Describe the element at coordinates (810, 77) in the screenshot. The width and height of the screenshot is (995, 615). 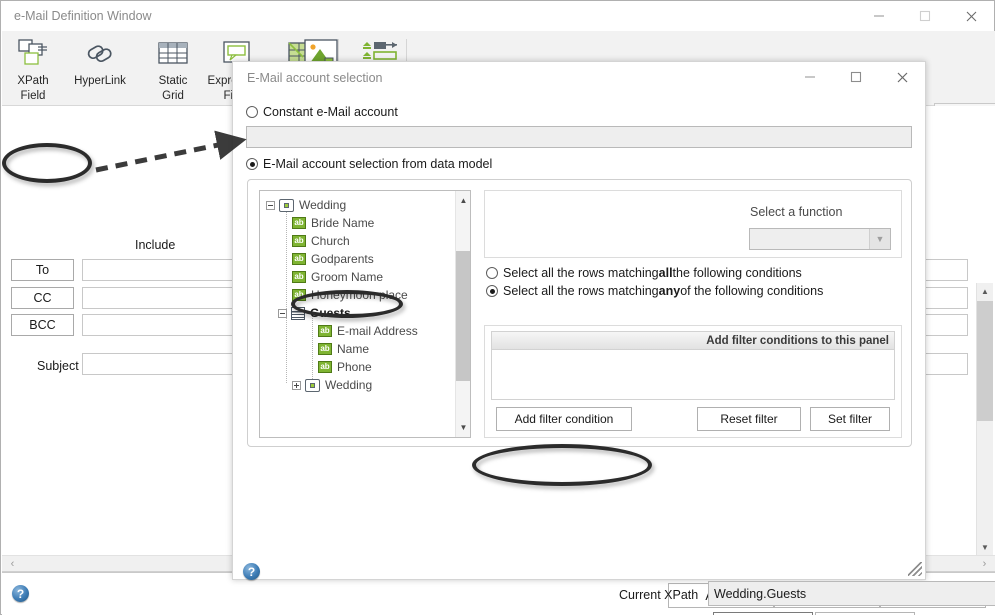
I see `dialog-minimize-icon` at that location.